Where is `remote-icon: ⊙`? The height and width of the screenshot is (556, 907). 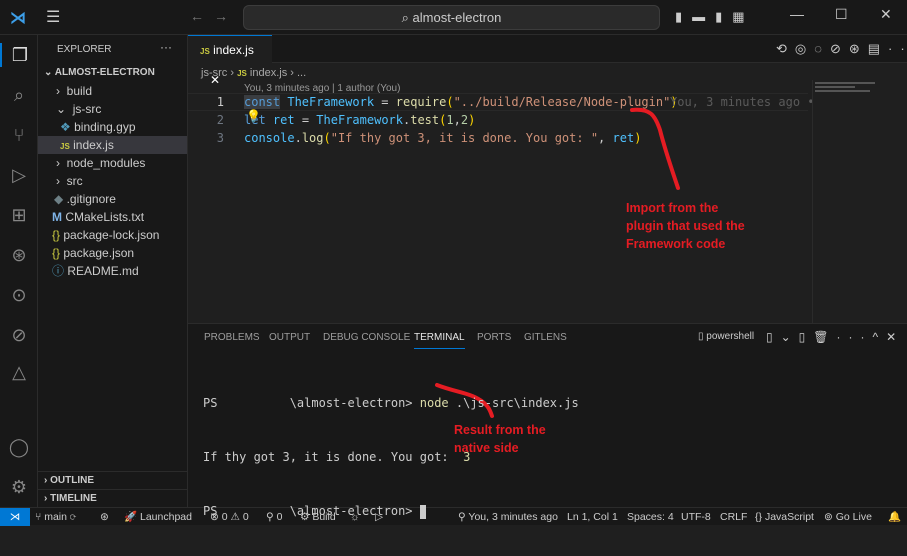
remote-icon: ⊙ is located at coordinates (19, 295).